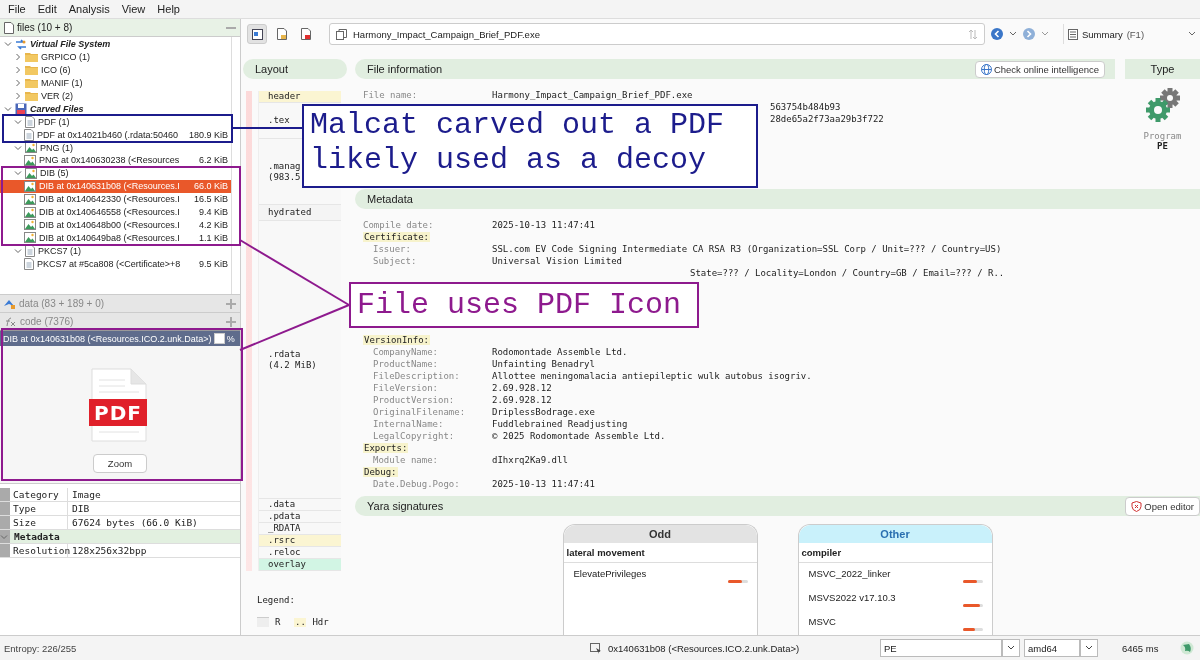 The image size is (1200, 660). I want to click on layout-section: .rsrc, so click(300, 541).